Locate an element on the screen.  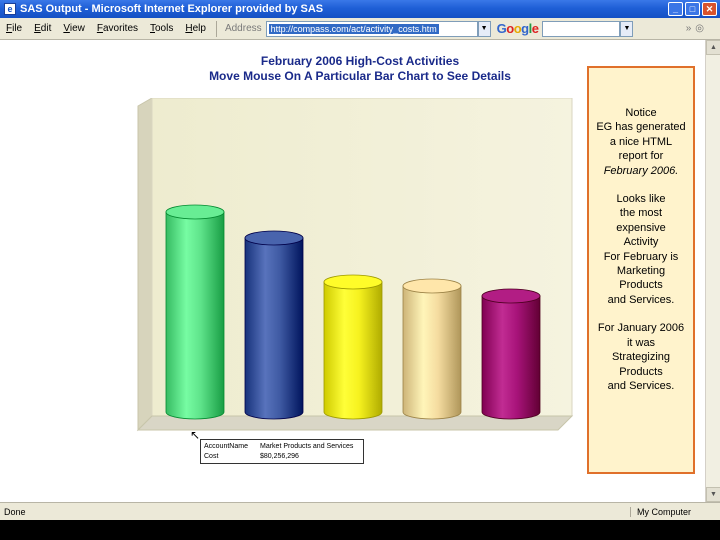
menu-tools: Tools is located at coordinates (161, 28).